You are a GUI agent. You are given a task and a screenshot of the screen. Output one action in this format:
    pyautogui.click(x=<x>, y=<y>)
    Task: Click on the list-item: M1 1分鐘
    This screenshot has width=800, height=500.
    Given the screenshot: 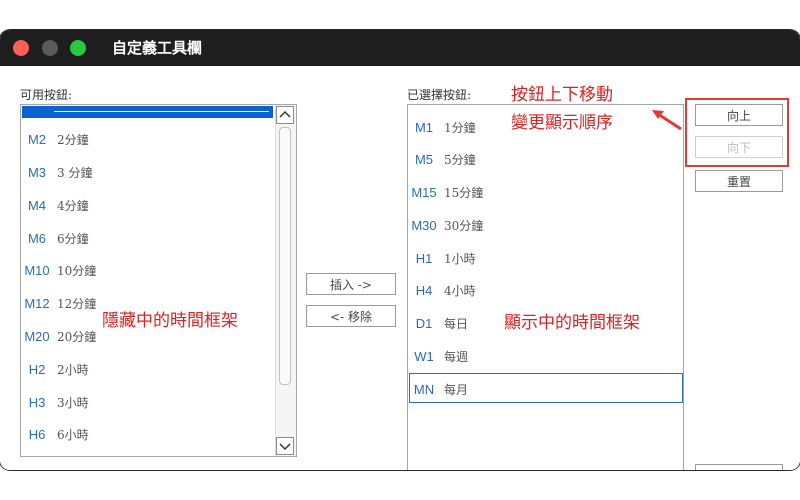 What is the action you would take?
    pyautogui.click(x=442, y=127)
    